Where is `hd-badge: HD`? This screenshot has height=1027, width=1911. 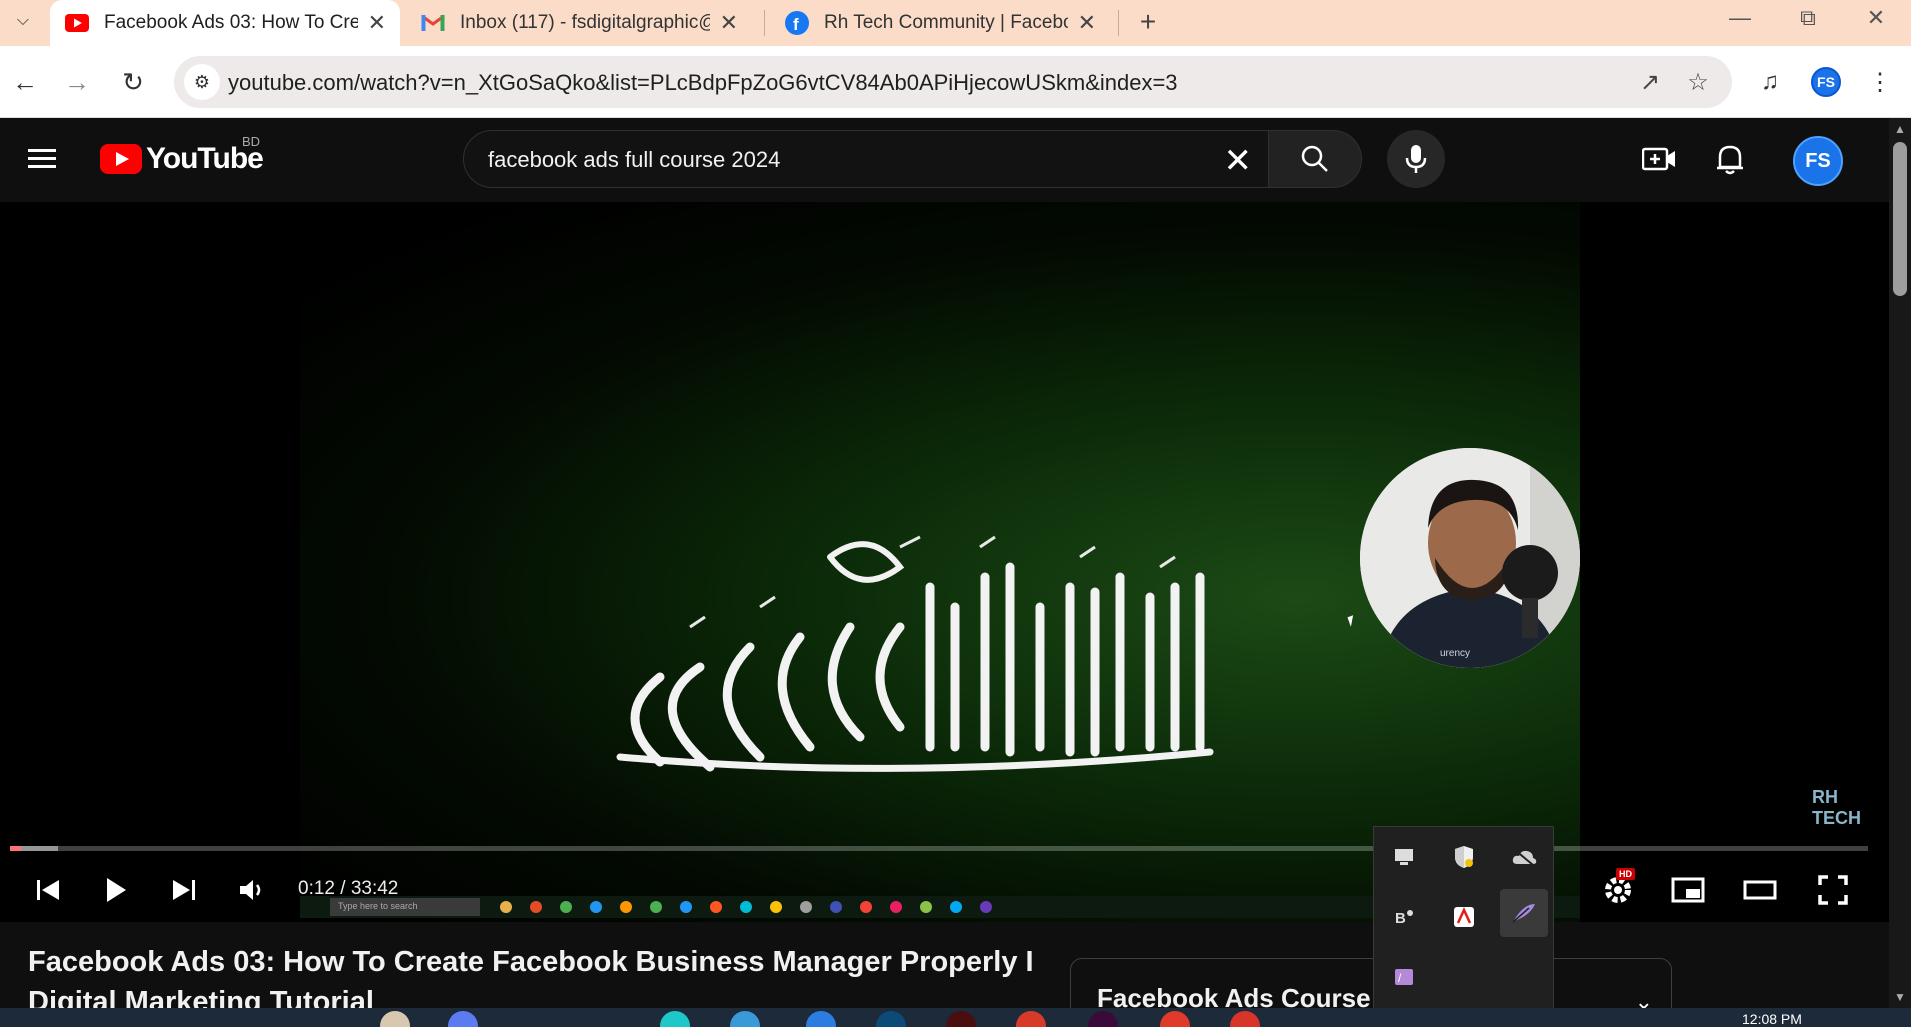
hd-badge: HD is located at coordinates (1625, 874).